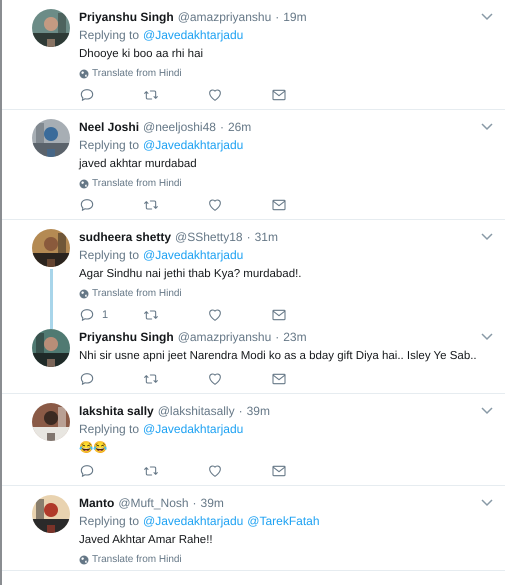 Image resolution: width=505 pixels, height=585 pixels. I want to click on tweet-text: Nhi sir usne apni jeet Narendra Modi ko as a bday gift Diya hai.. Isley Ye Sab.., so click(278, 356).